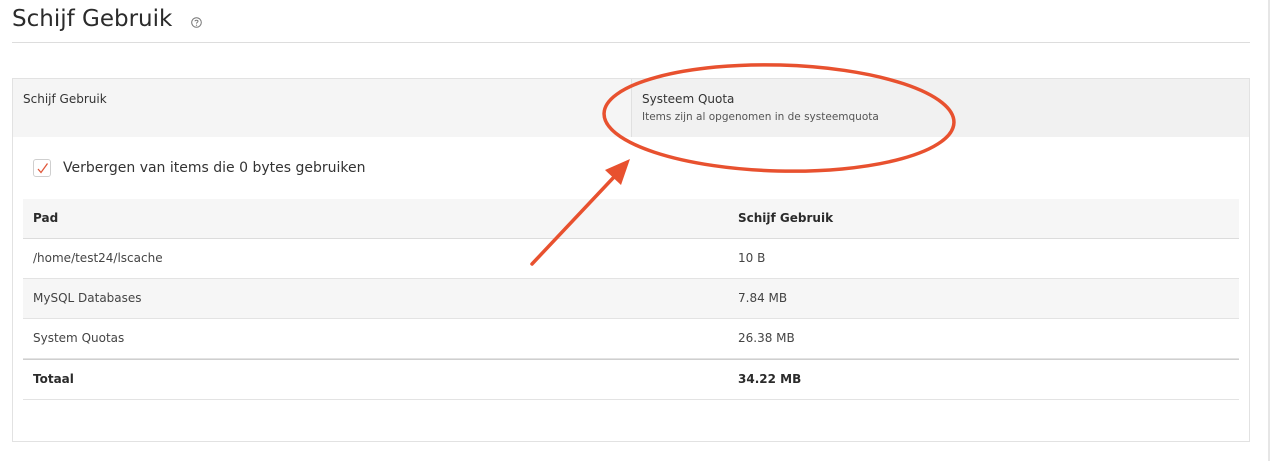  What do you see at coordinates (92, 19) in the screenshot?
I see `page-title: Schijf Gebruik` at bounding box center [92, 19].